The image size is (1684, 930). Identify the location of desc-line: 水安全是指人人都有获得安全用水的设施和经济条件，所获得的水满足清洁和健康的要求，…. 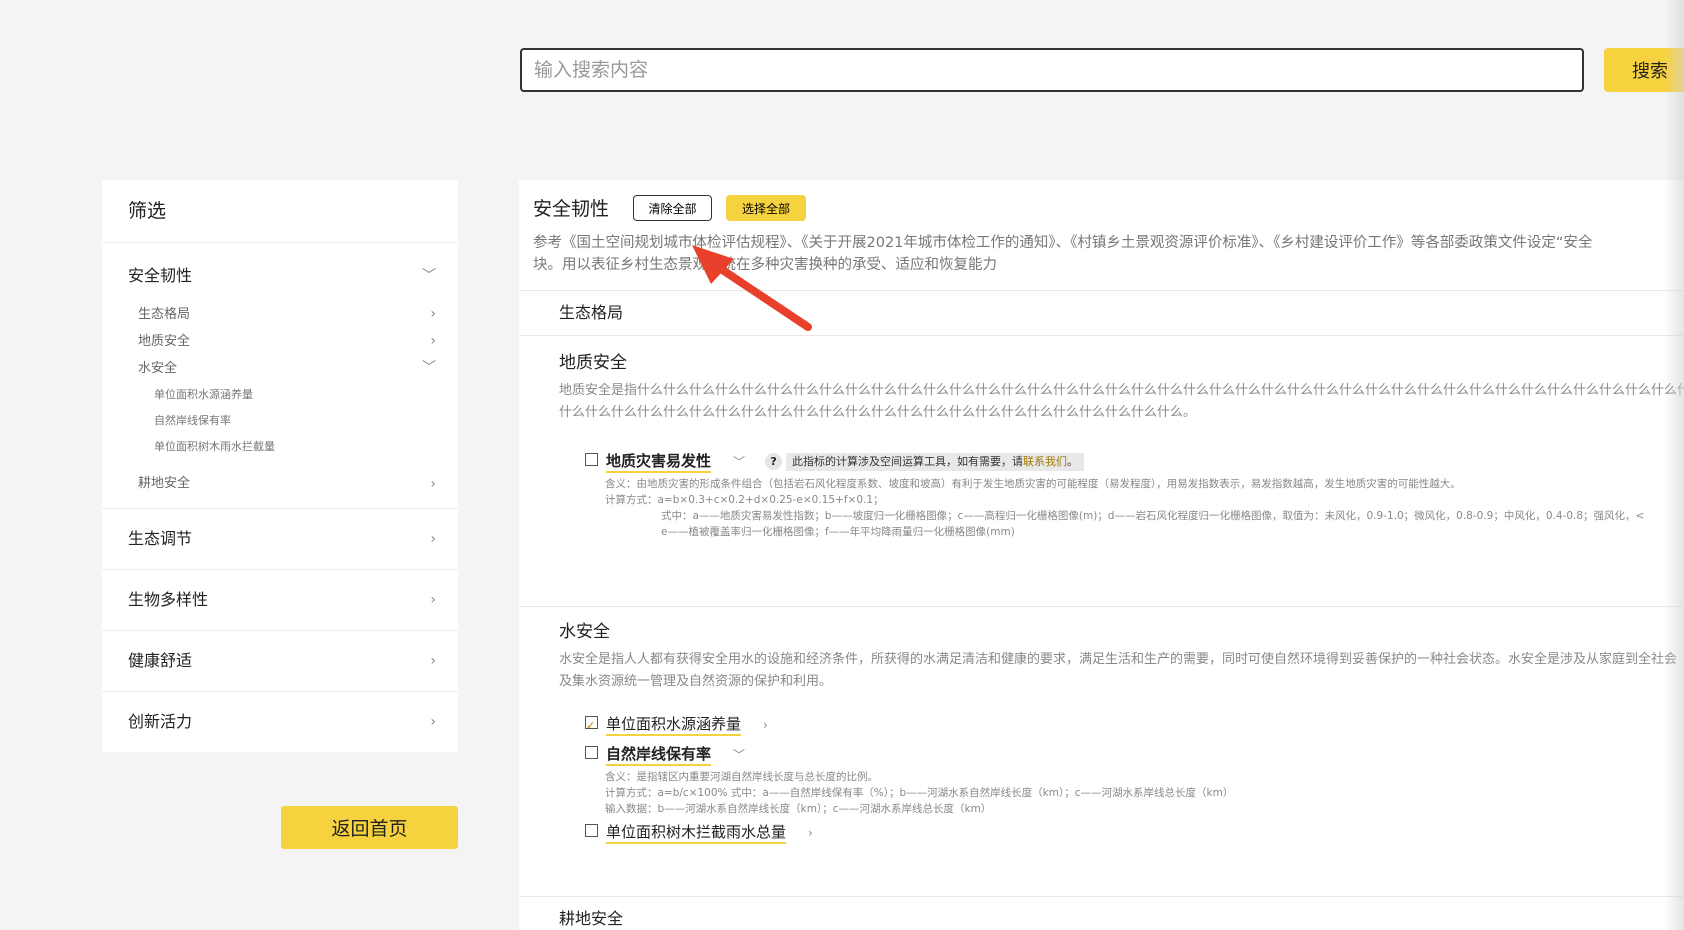
(1118, 659).